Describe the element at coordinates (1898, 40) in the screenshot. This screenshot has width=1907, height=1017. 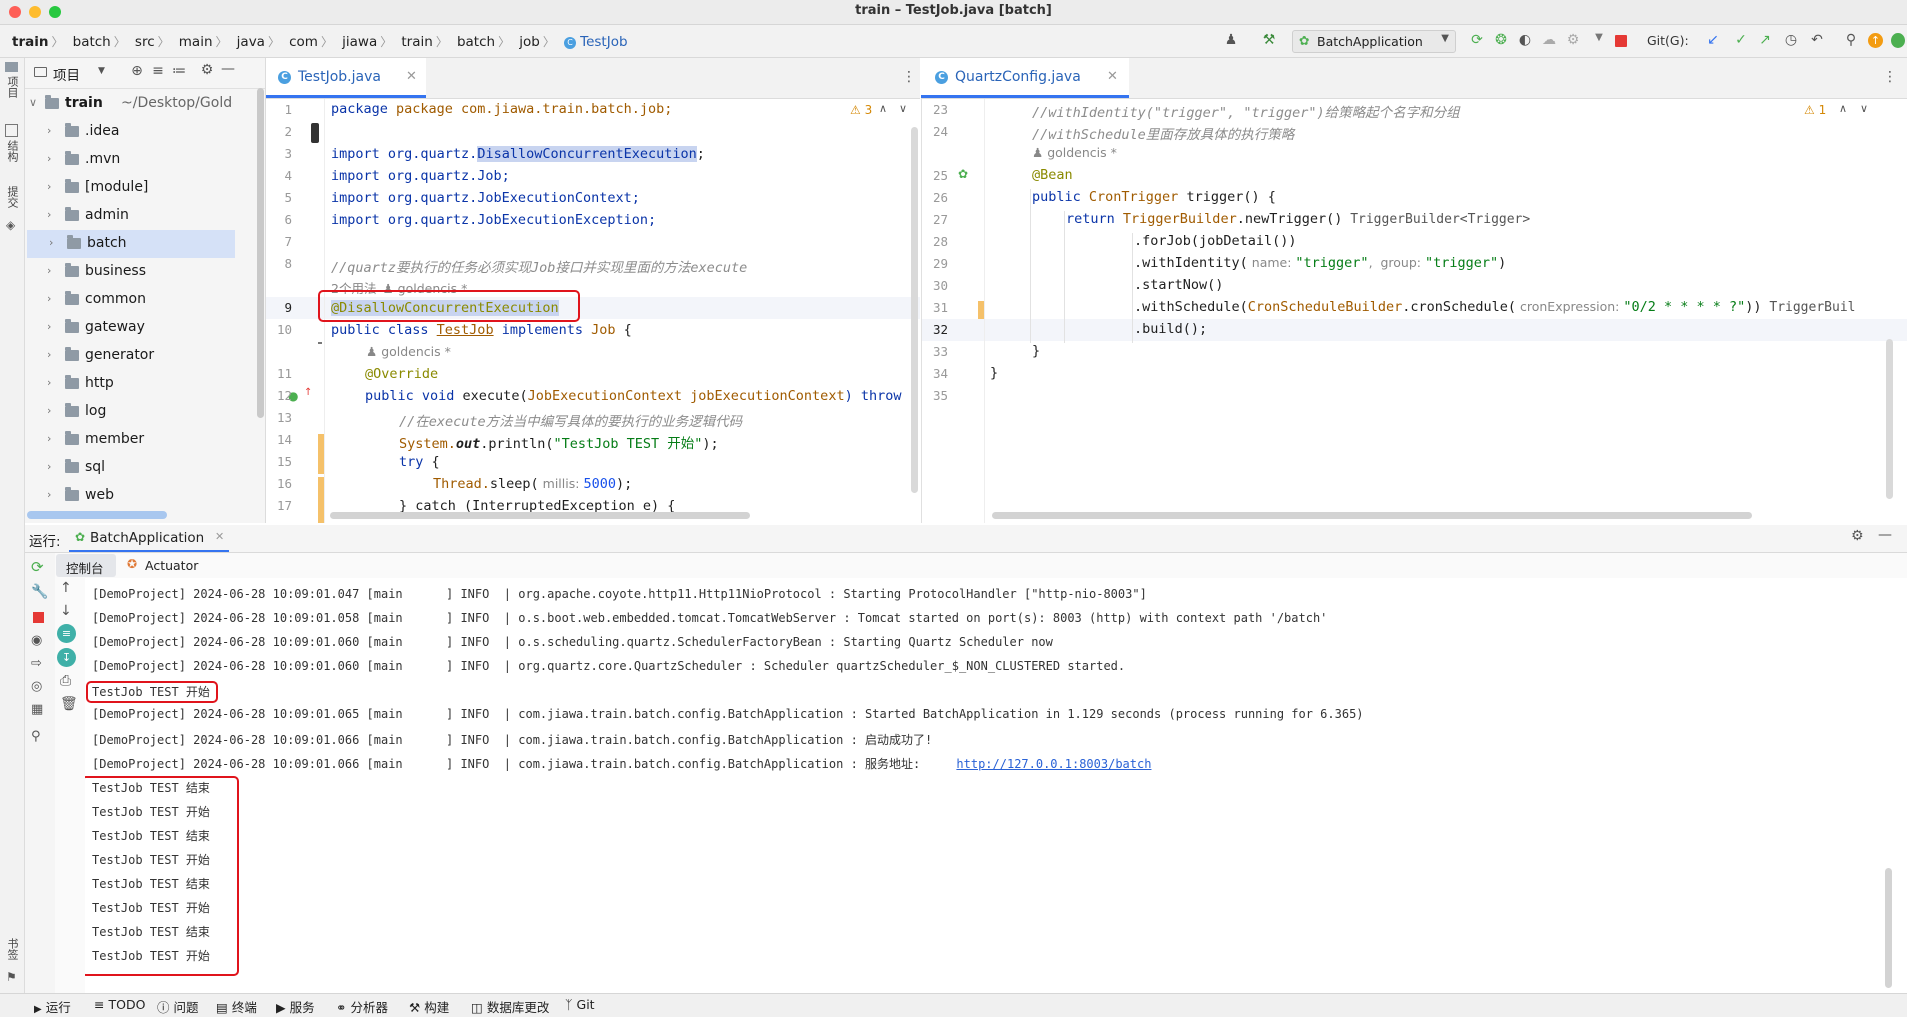
I see `plugin-icon` at that location.